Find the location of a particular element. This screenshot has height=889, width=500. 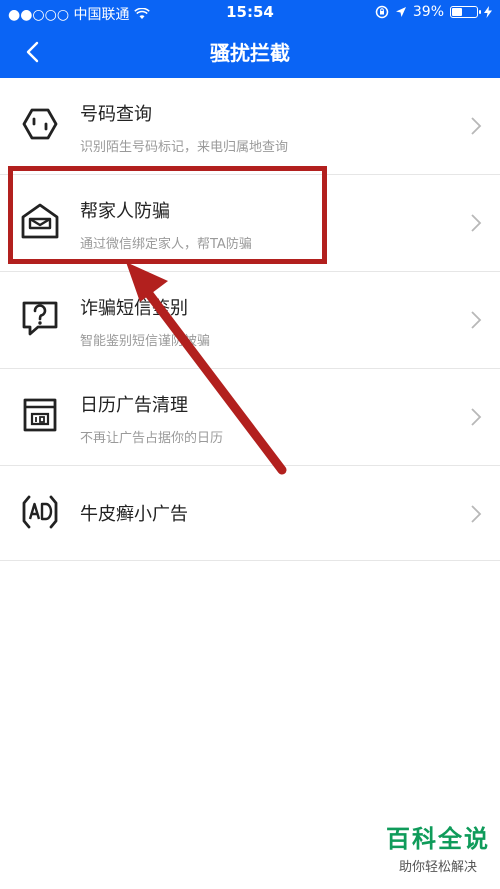

item-label: 诈骗短信鉴别 is located at coordinates (134, 308).